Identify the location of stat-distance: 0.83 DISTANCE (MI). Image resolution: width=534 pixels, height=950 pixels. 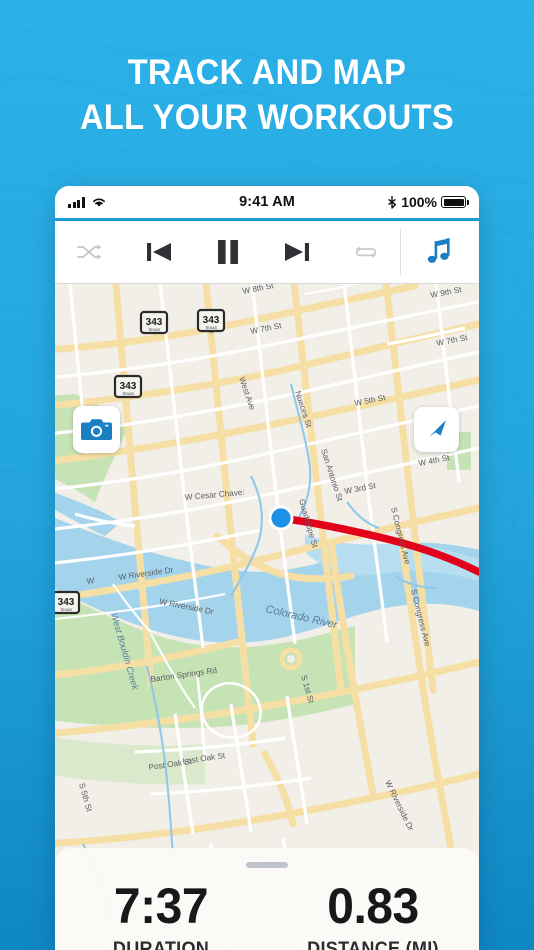
(373, 914).